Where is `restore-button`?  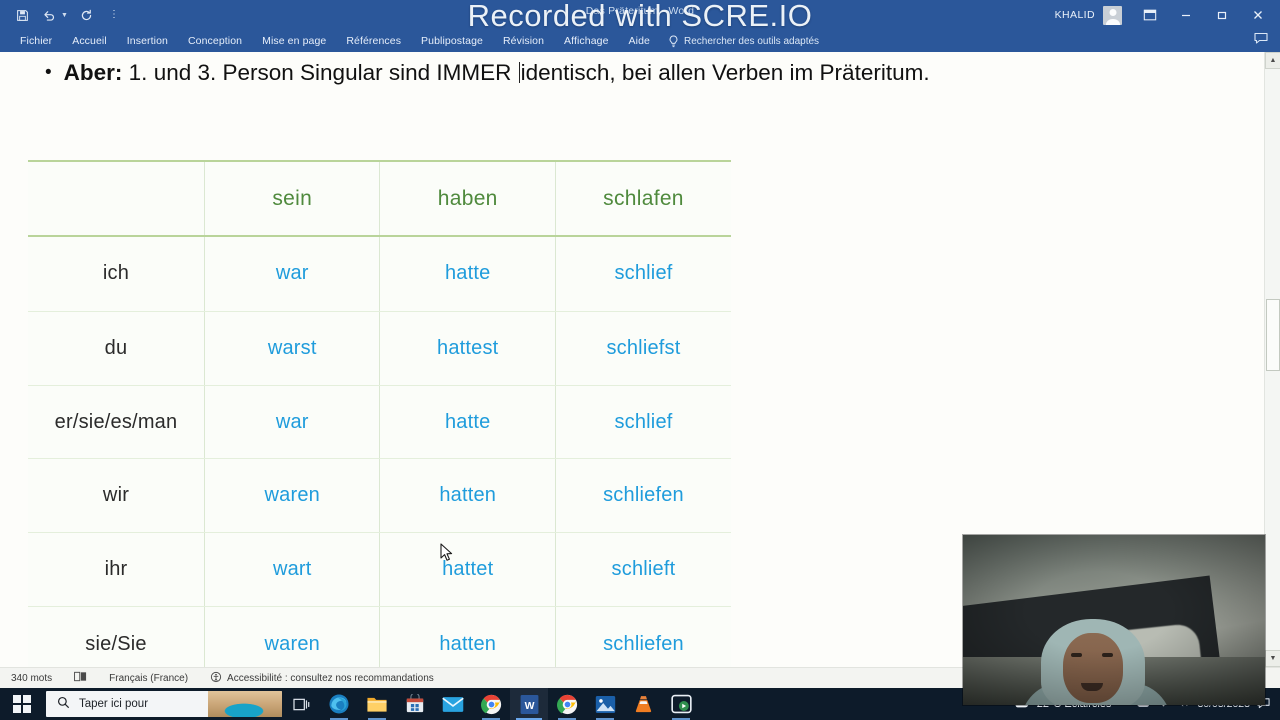 restore-button is located at coordinates (1222, 15).